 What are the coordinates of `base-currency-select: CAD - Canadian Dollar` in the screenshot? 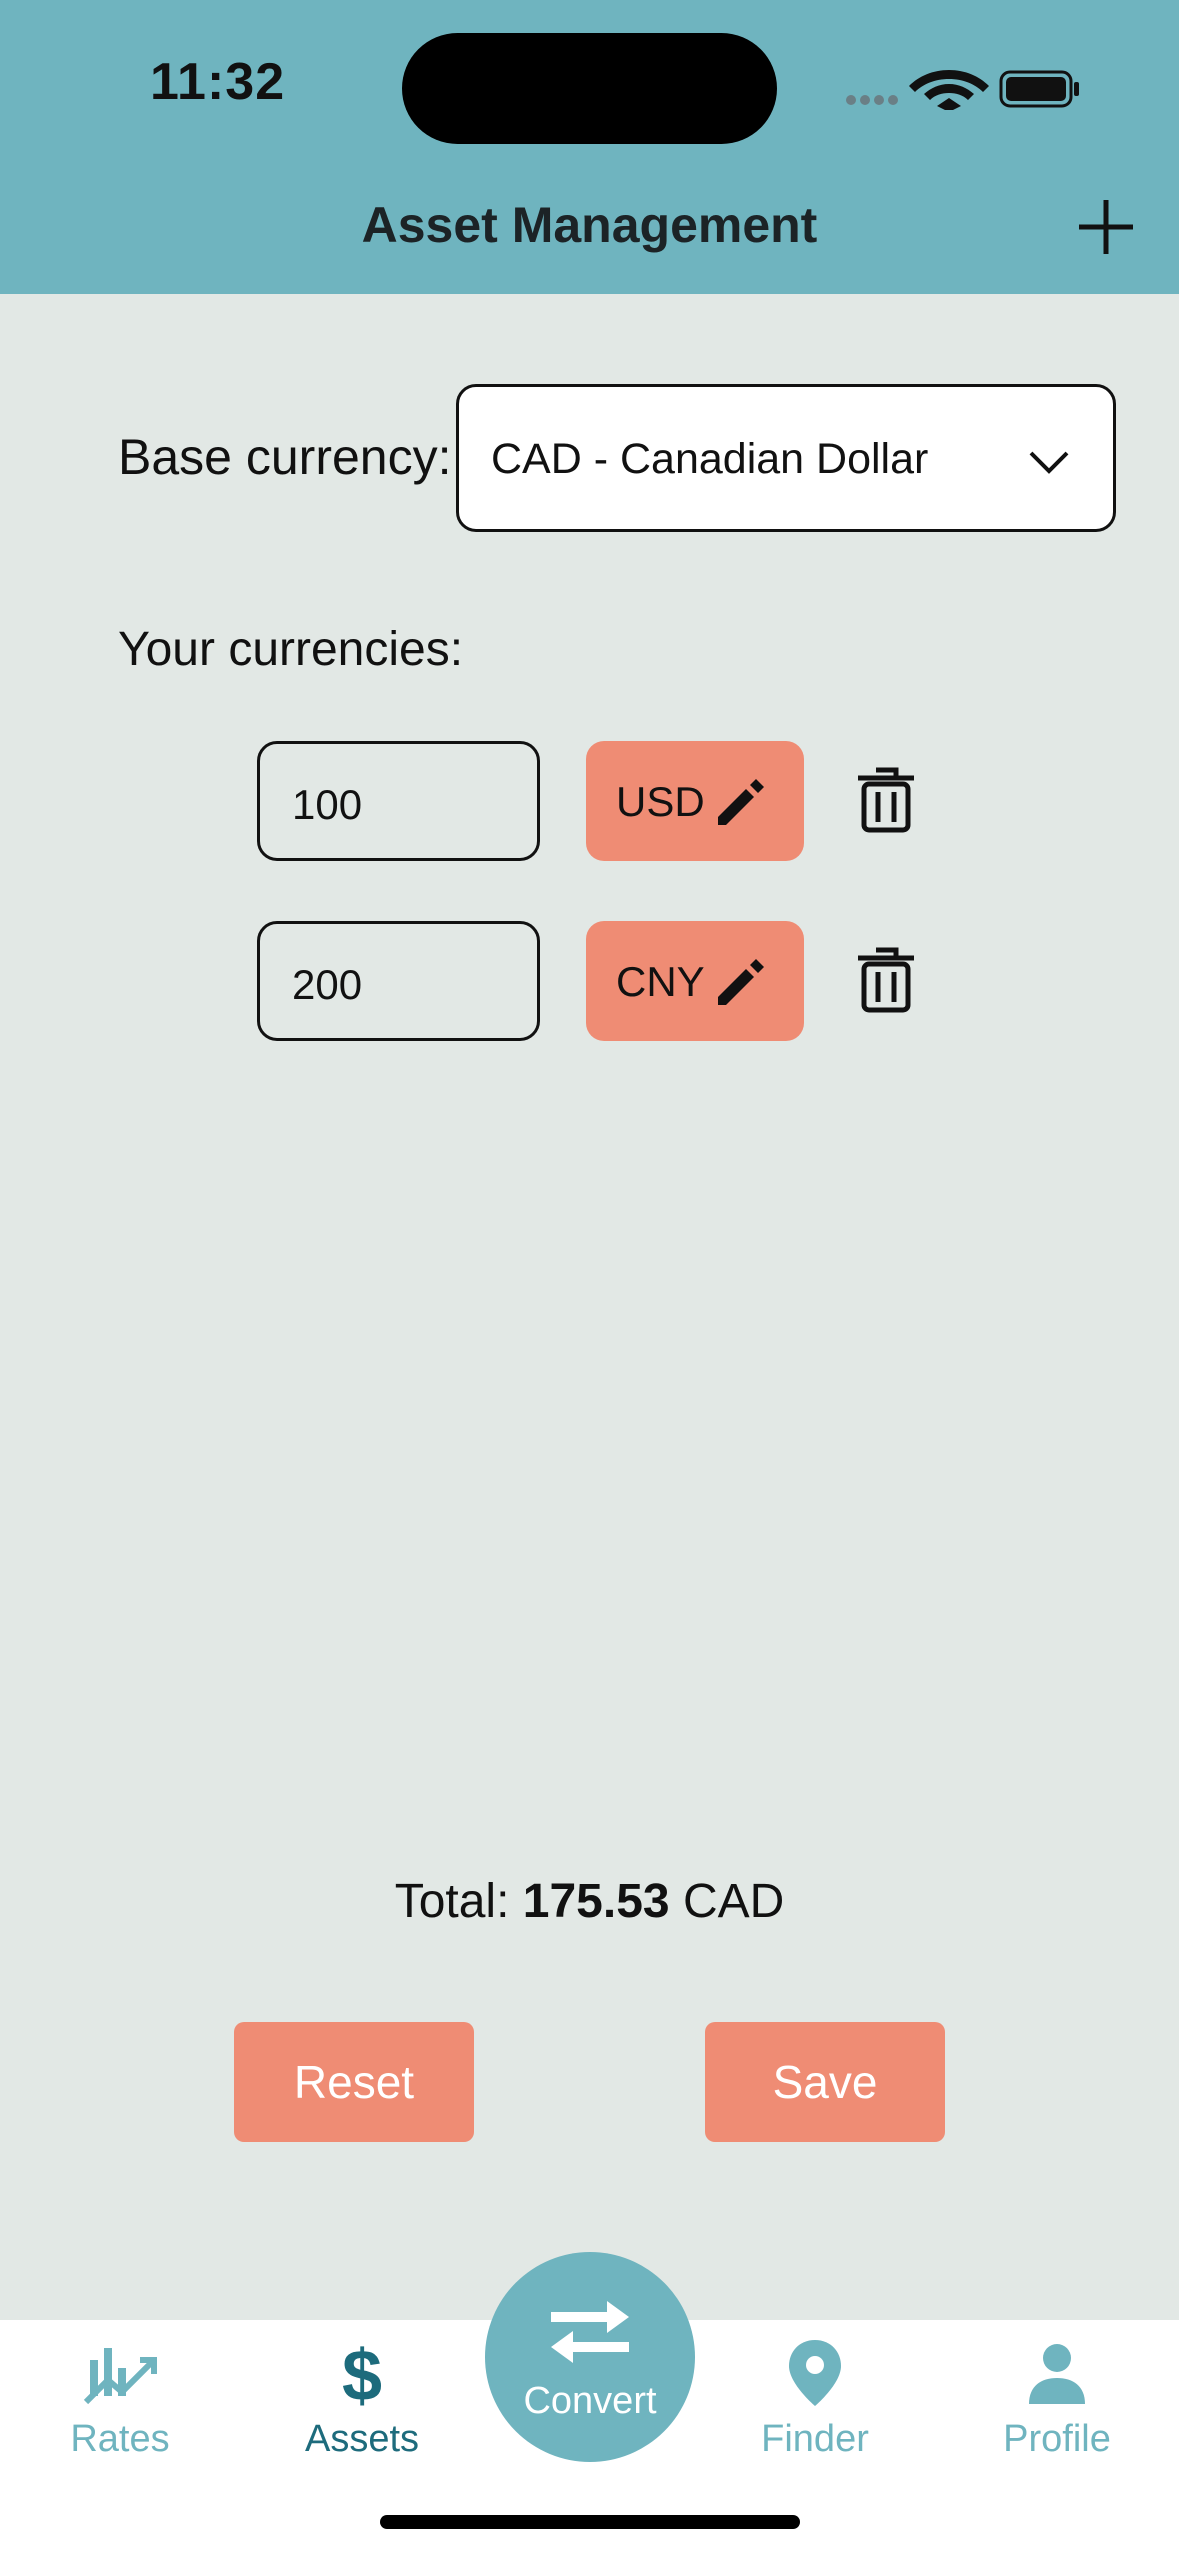 It's located at (786, 458).